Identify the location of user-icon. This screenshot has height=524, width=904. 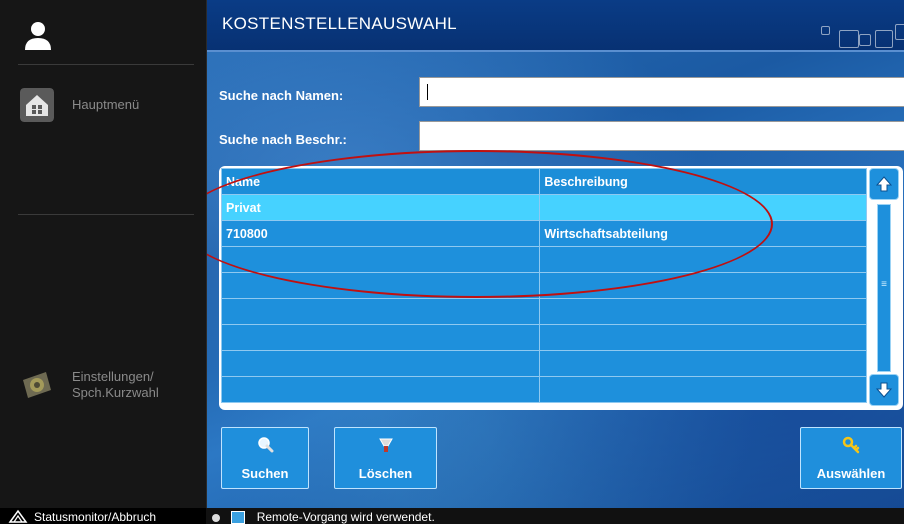
(38, 36).